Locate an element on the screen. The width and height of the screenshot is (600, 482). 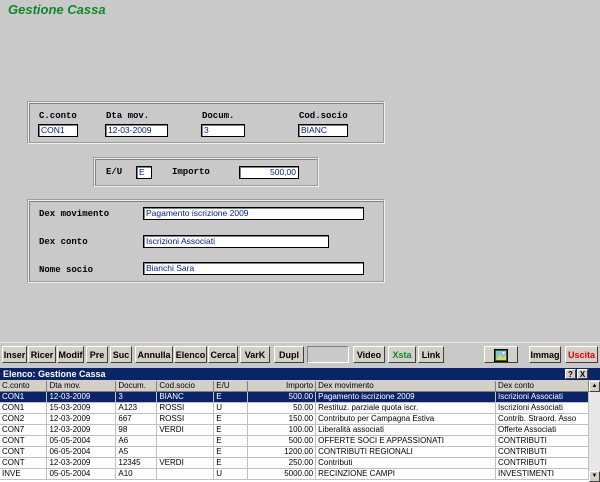
ricer-button: Ricer is located at coordinates (42, 354).